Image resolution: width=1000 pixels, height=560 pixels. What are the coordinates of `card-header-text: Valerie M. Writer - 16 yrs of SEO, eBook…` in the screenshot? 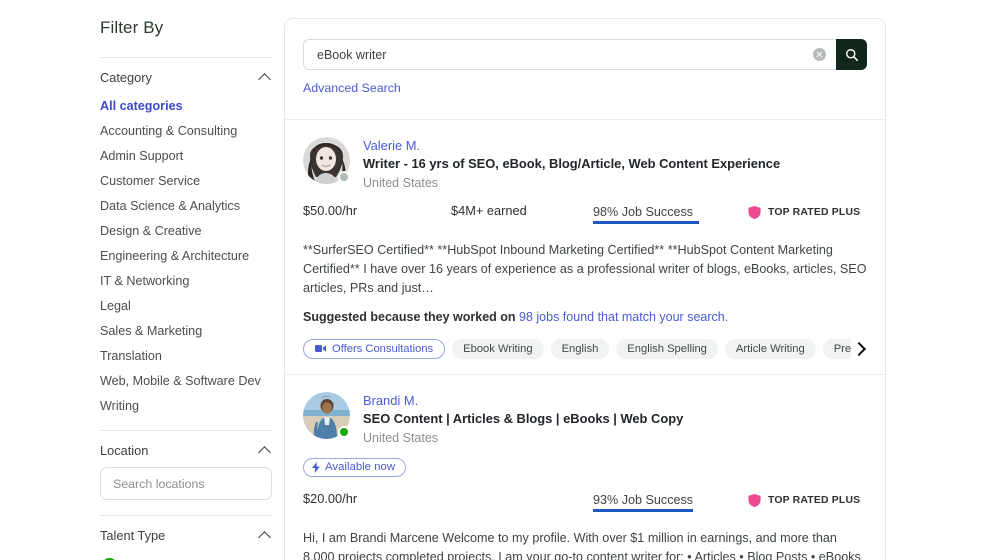 It's located at (571, 163).